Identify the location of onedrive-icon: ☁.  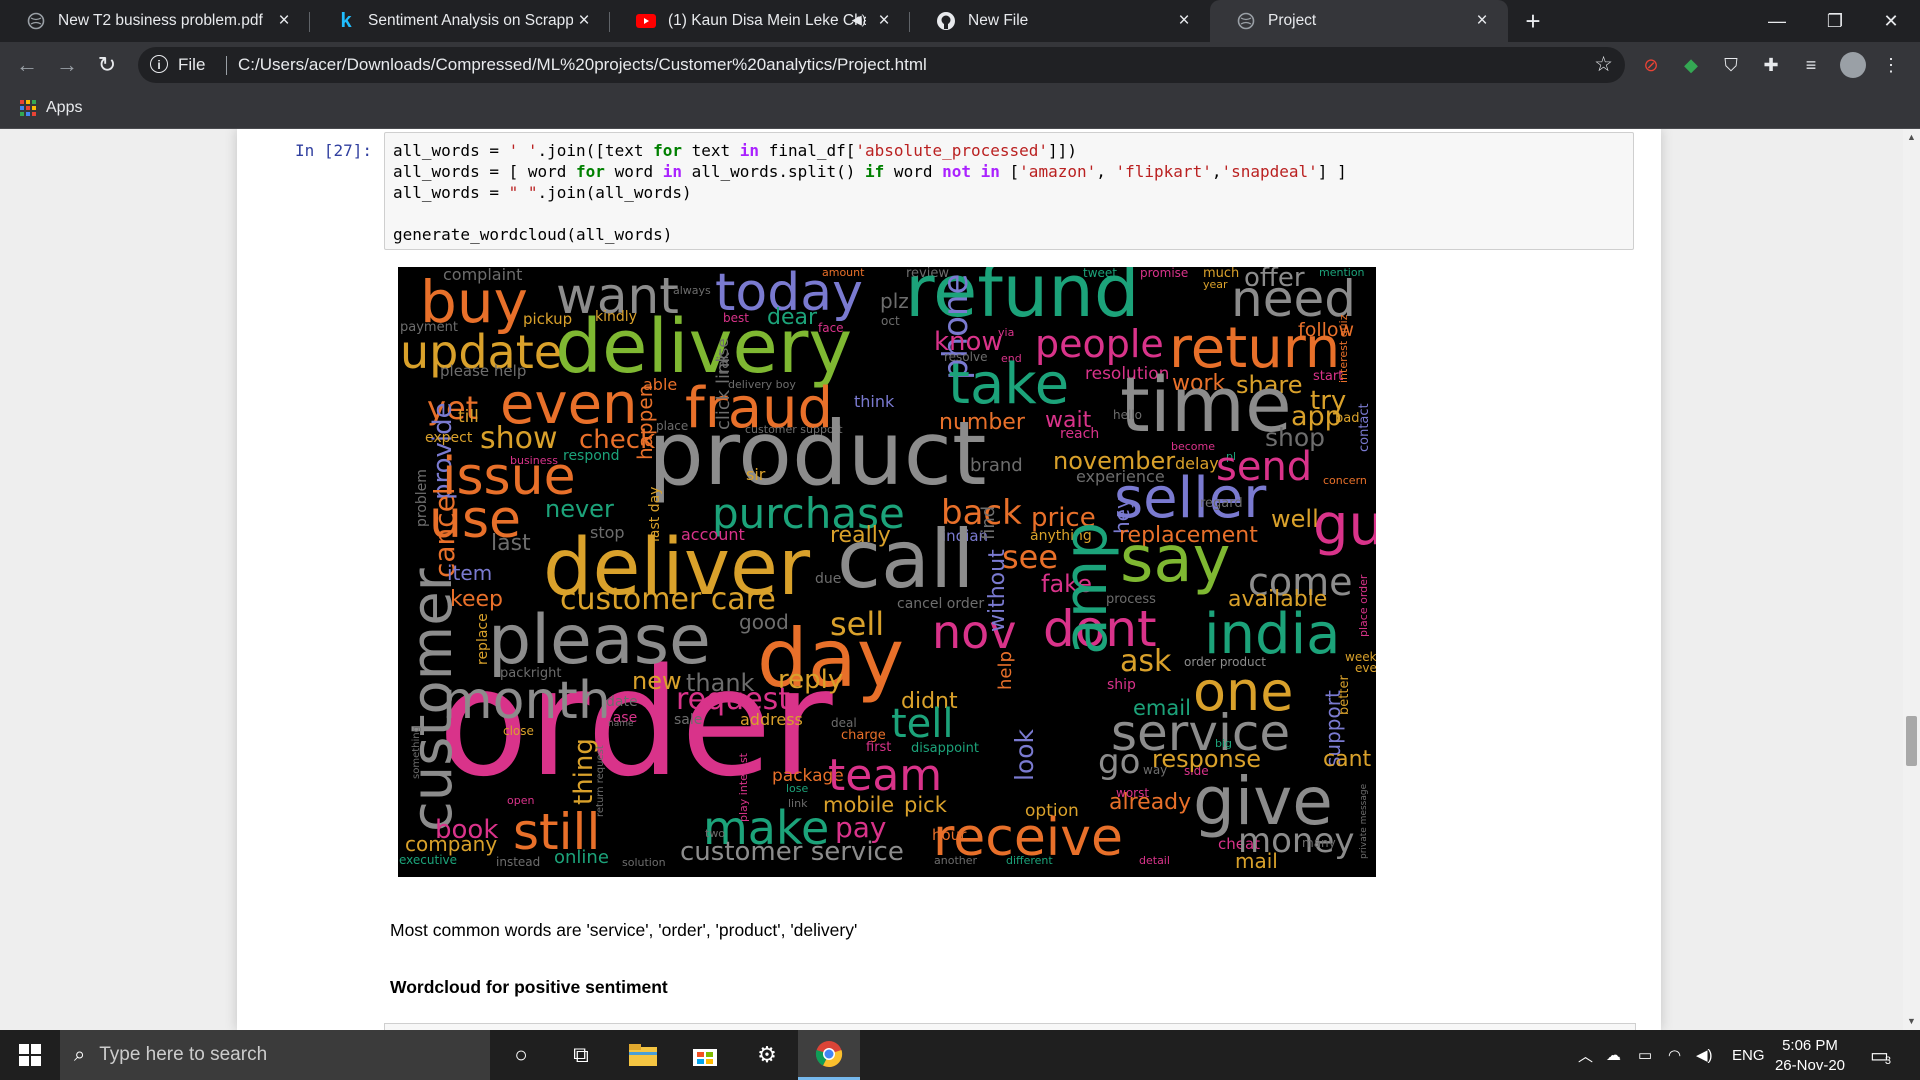
(1613, 1055).